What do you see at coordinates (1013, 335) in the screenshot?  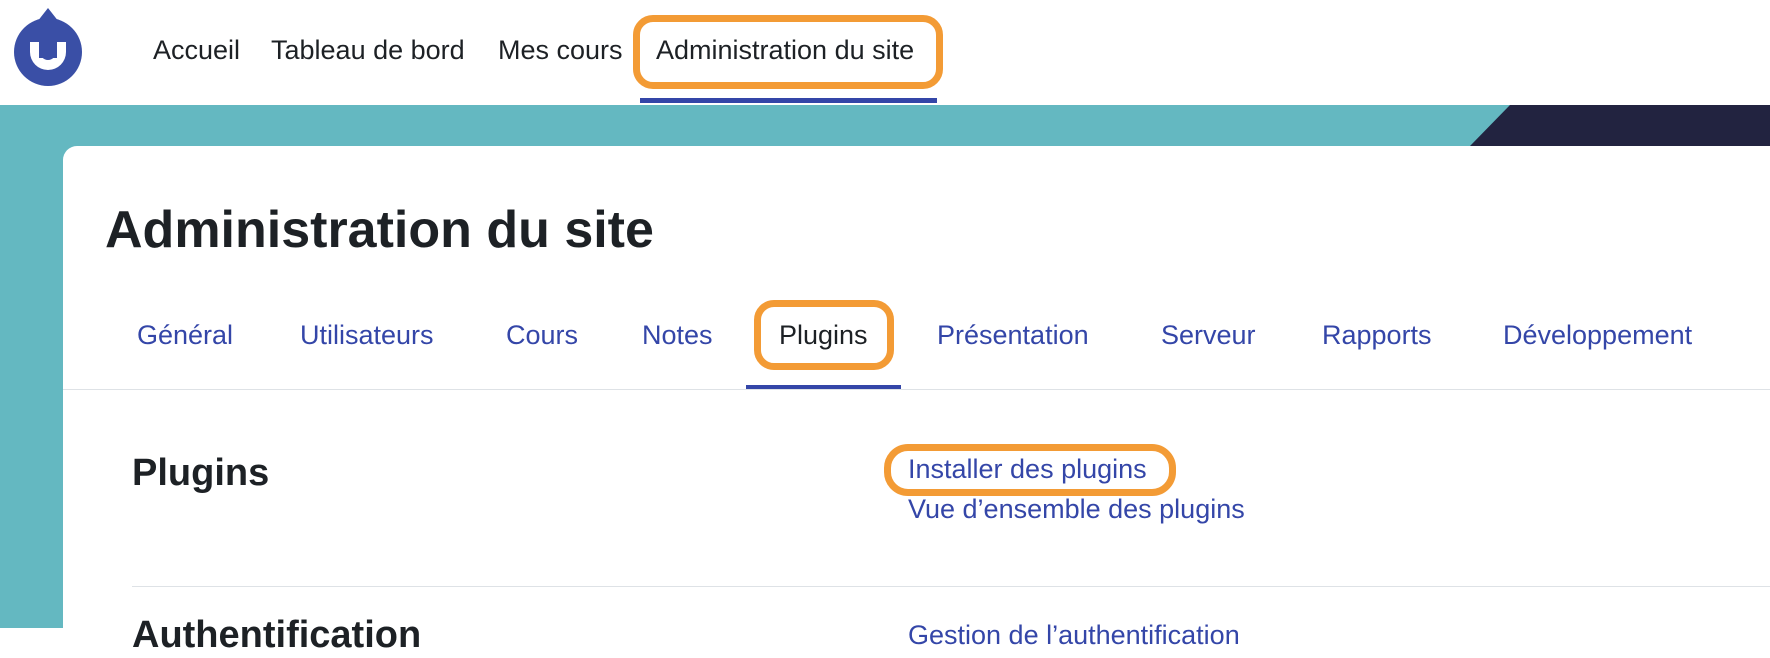 I see `tab-presentation: Présentation` at bounding box center [1013, 335].